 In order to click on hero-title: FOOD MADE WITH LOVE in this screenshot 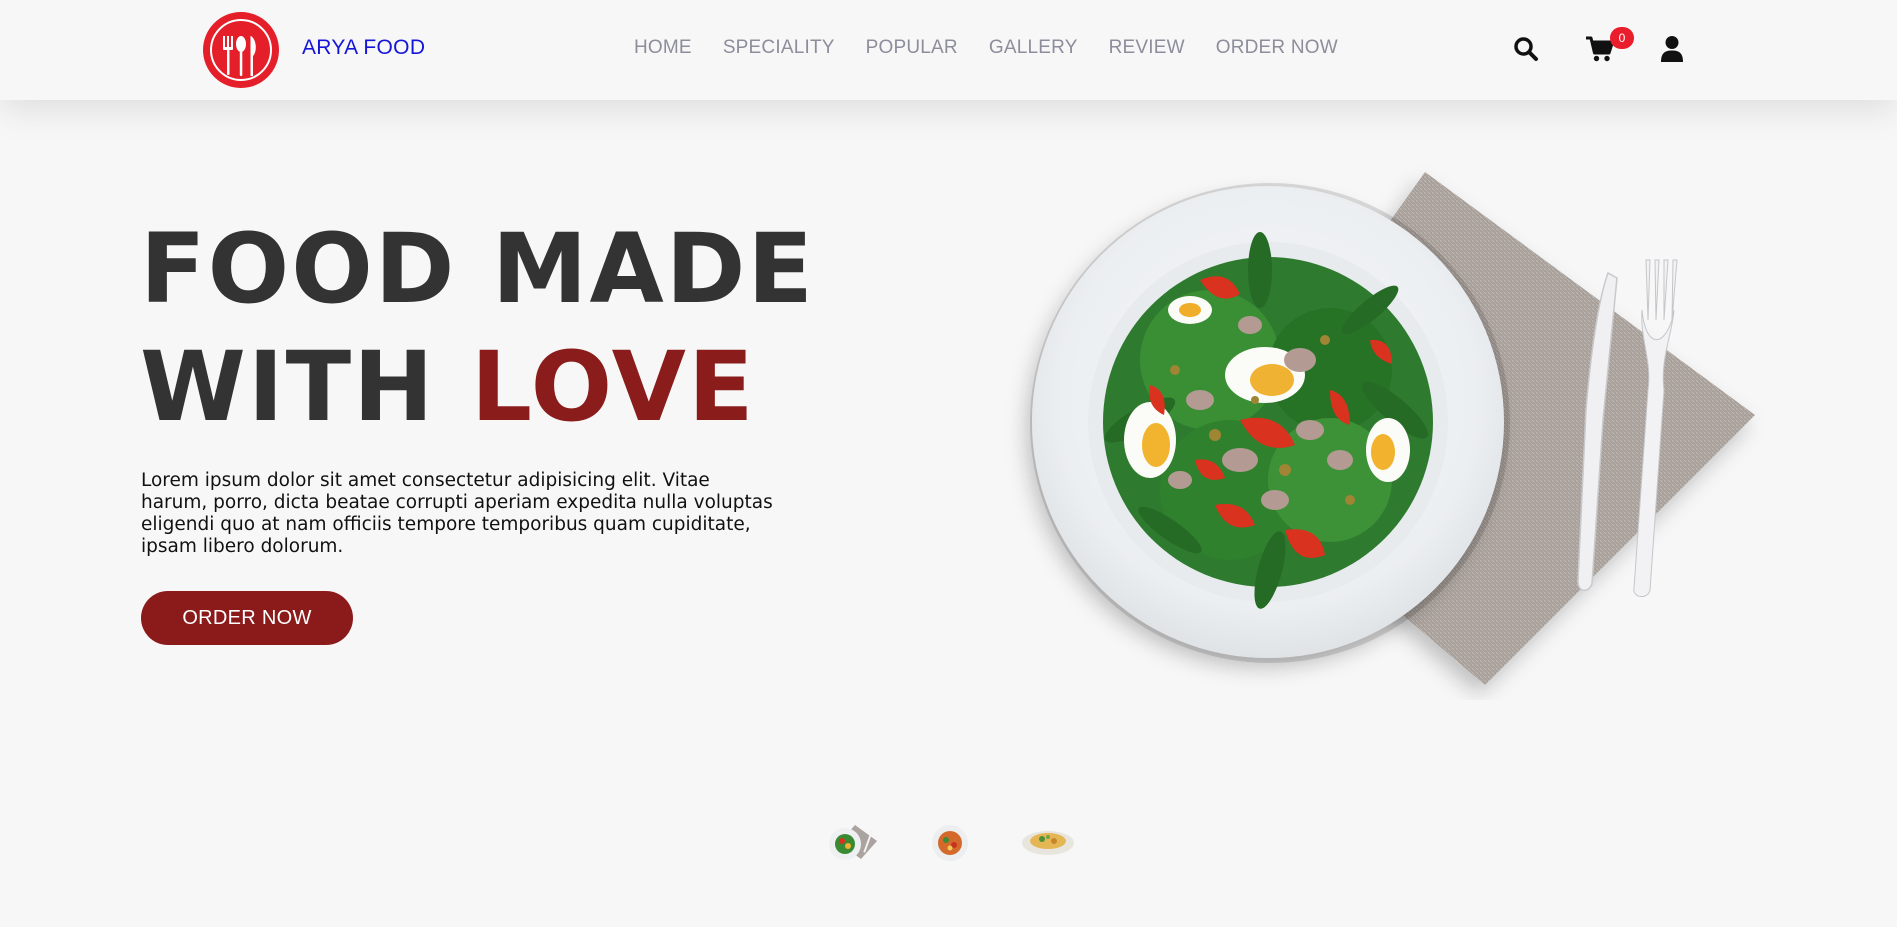, I will do `click(477, 328)`.